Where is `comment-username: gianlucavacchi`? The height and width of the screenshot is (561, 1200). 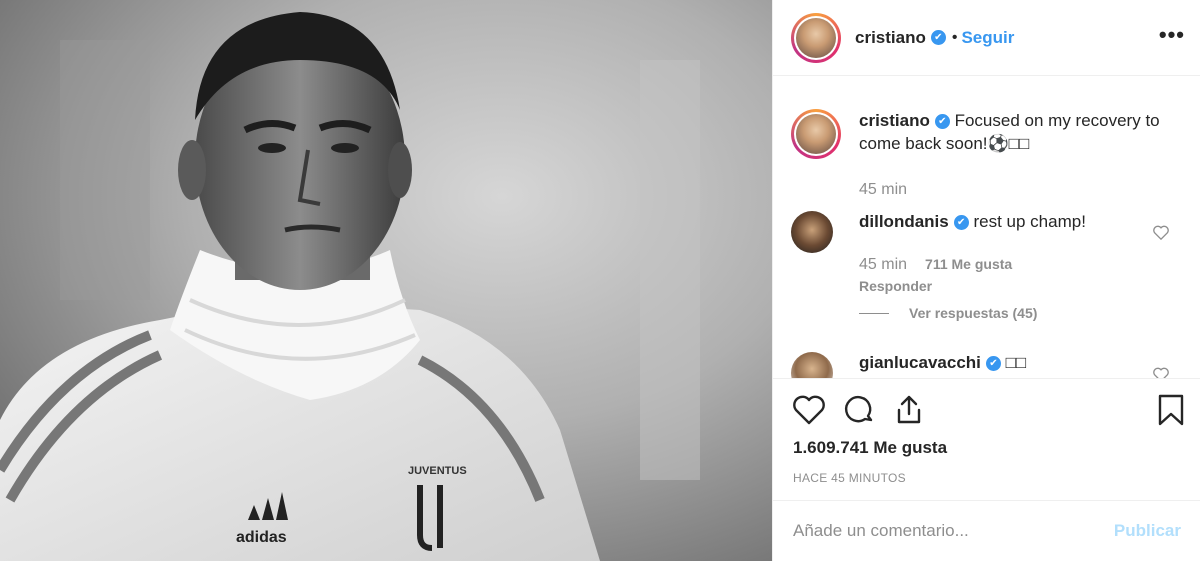
comment-username: gianlucavacchi is located at coordinates (920, 362).